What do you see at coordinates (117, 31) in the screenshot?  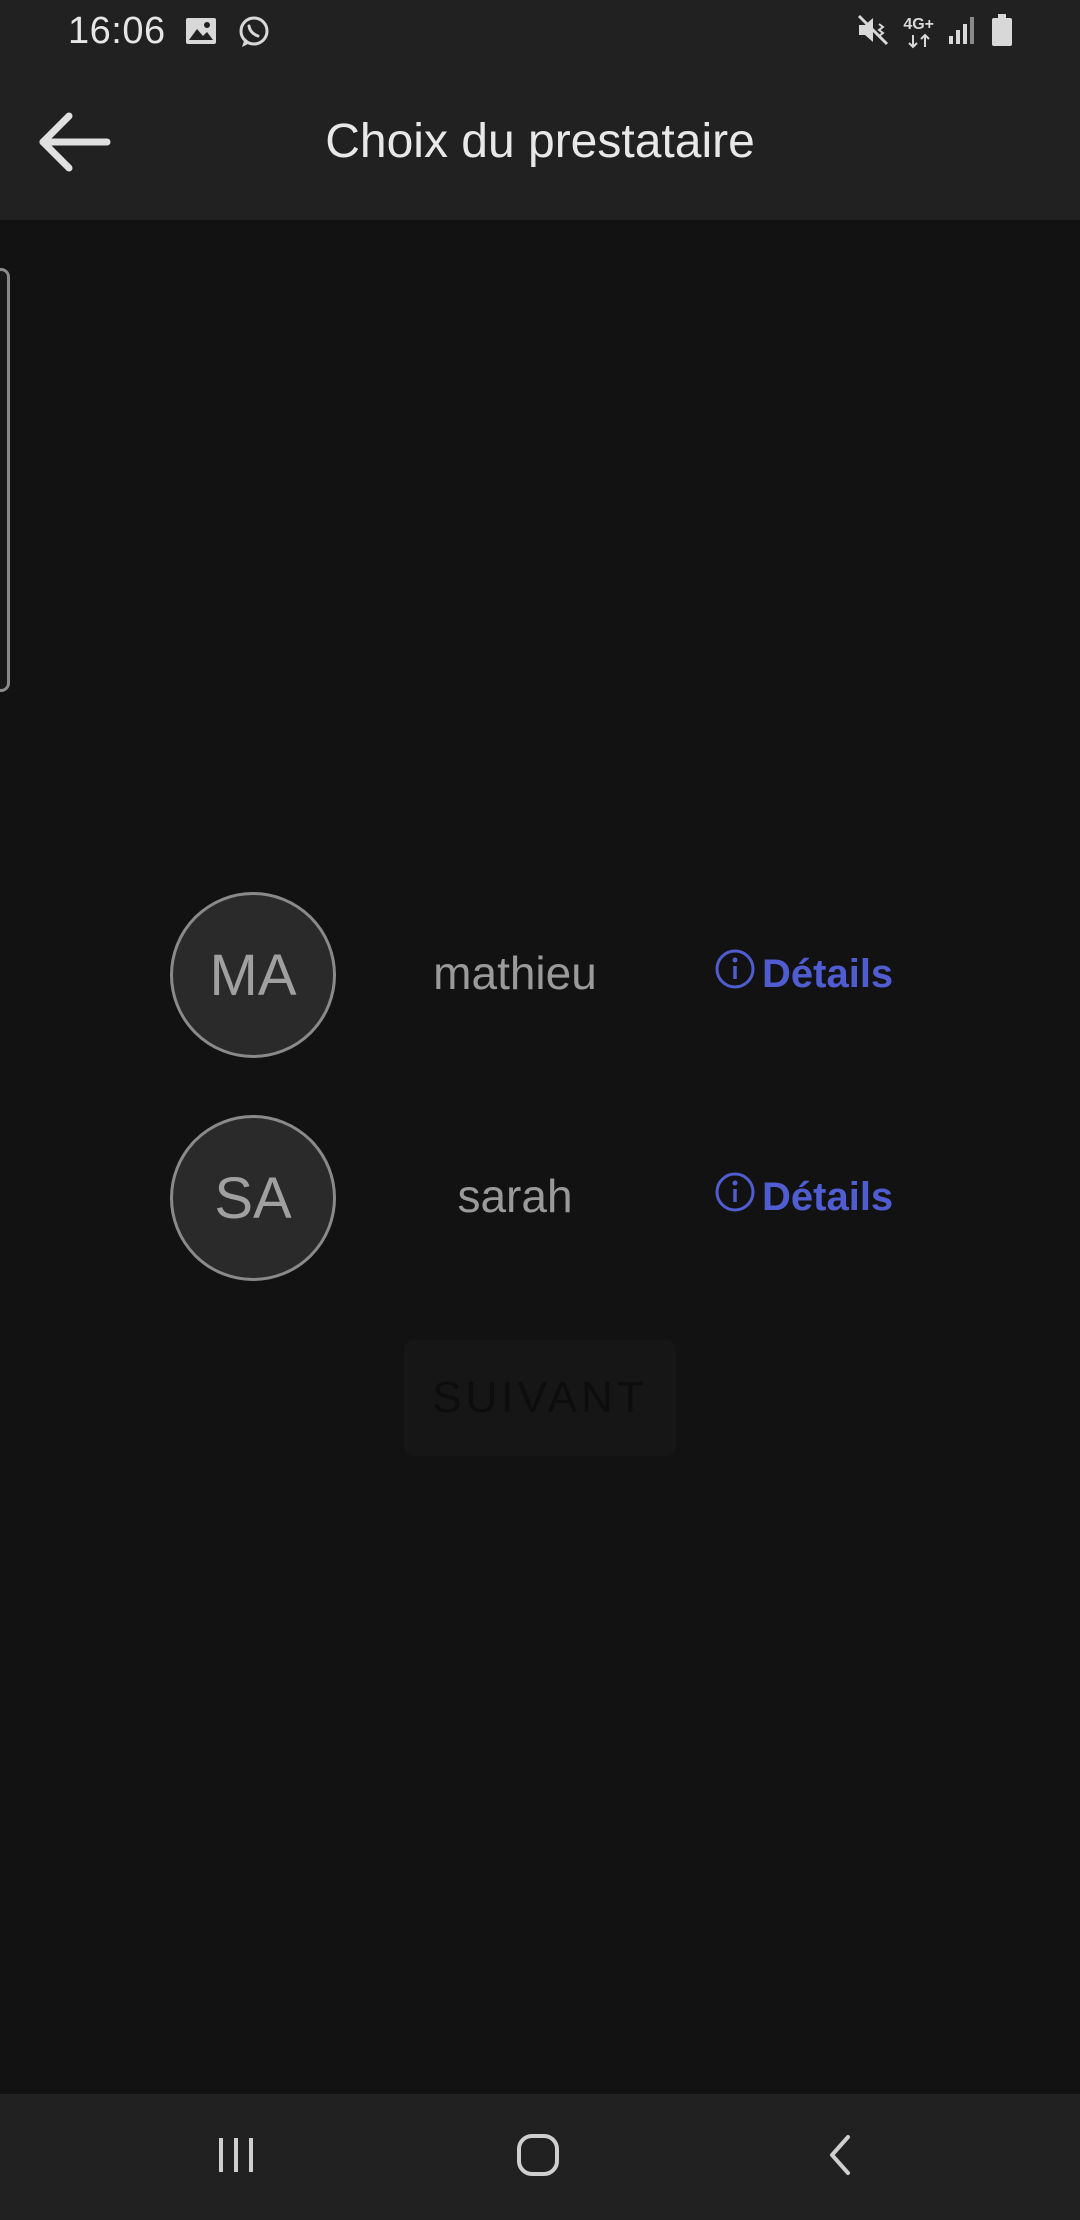 I see `status-time: 16:06` at bounding box center [117, 31].